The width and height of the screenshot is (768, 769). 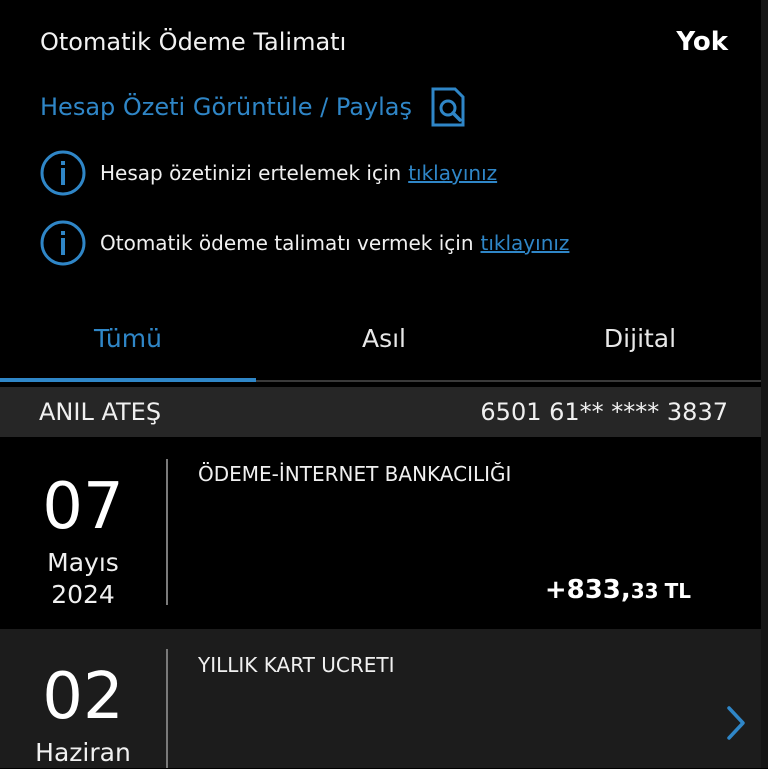 What do you see at coordinates (384, 42) in the screenshot?
I see `auto-payment-row: Otomatik Ödeme Talimatı Yok` at bounding box center [384, 42].